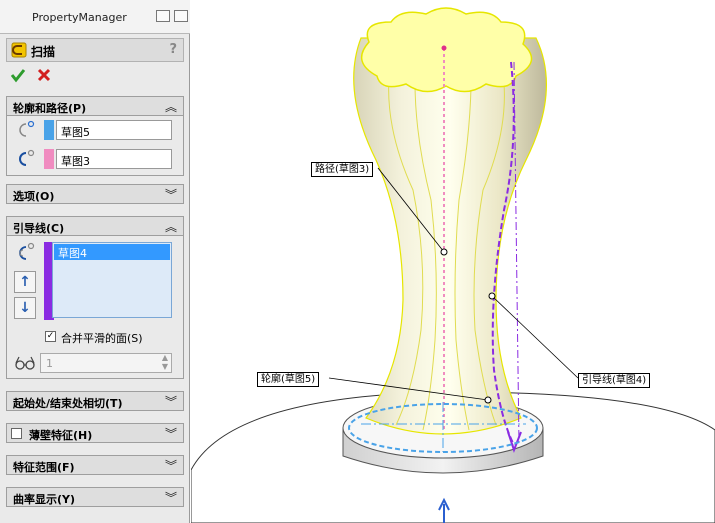 The width and height of the screenshot is (715, 523). I want to click on move-up-icon: ↑, so click(25, 282).